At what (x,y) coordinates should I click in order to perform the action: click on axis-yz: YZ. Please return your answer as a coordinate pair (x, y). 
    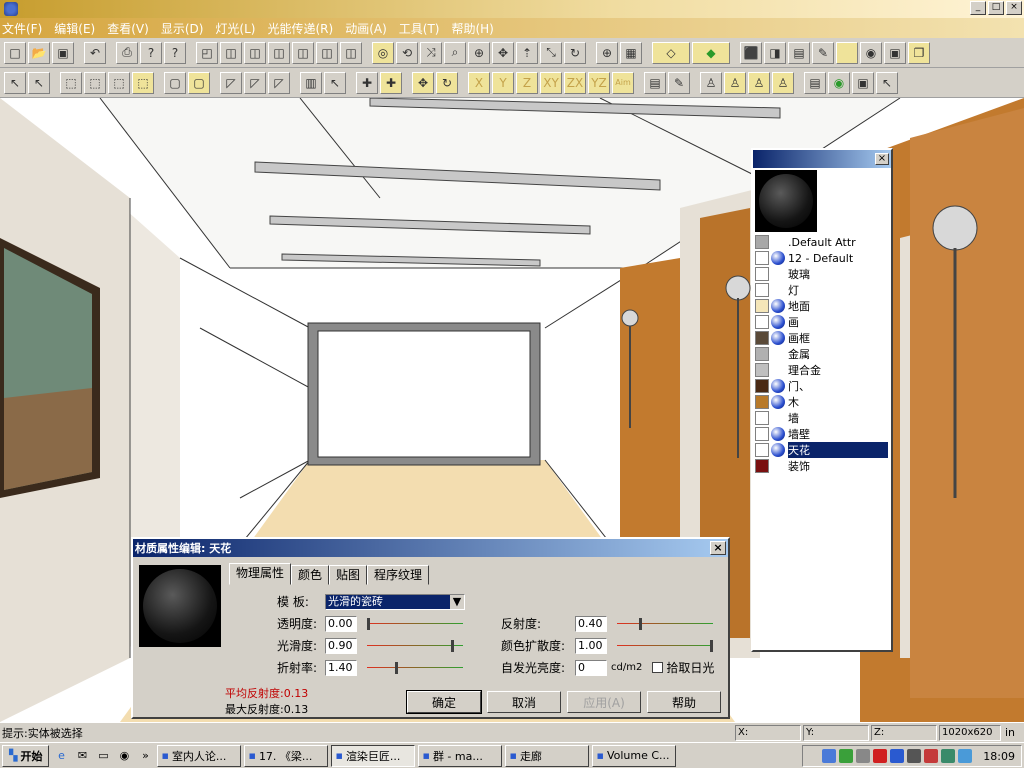
    Looking at the image, I should click on (599, 82).